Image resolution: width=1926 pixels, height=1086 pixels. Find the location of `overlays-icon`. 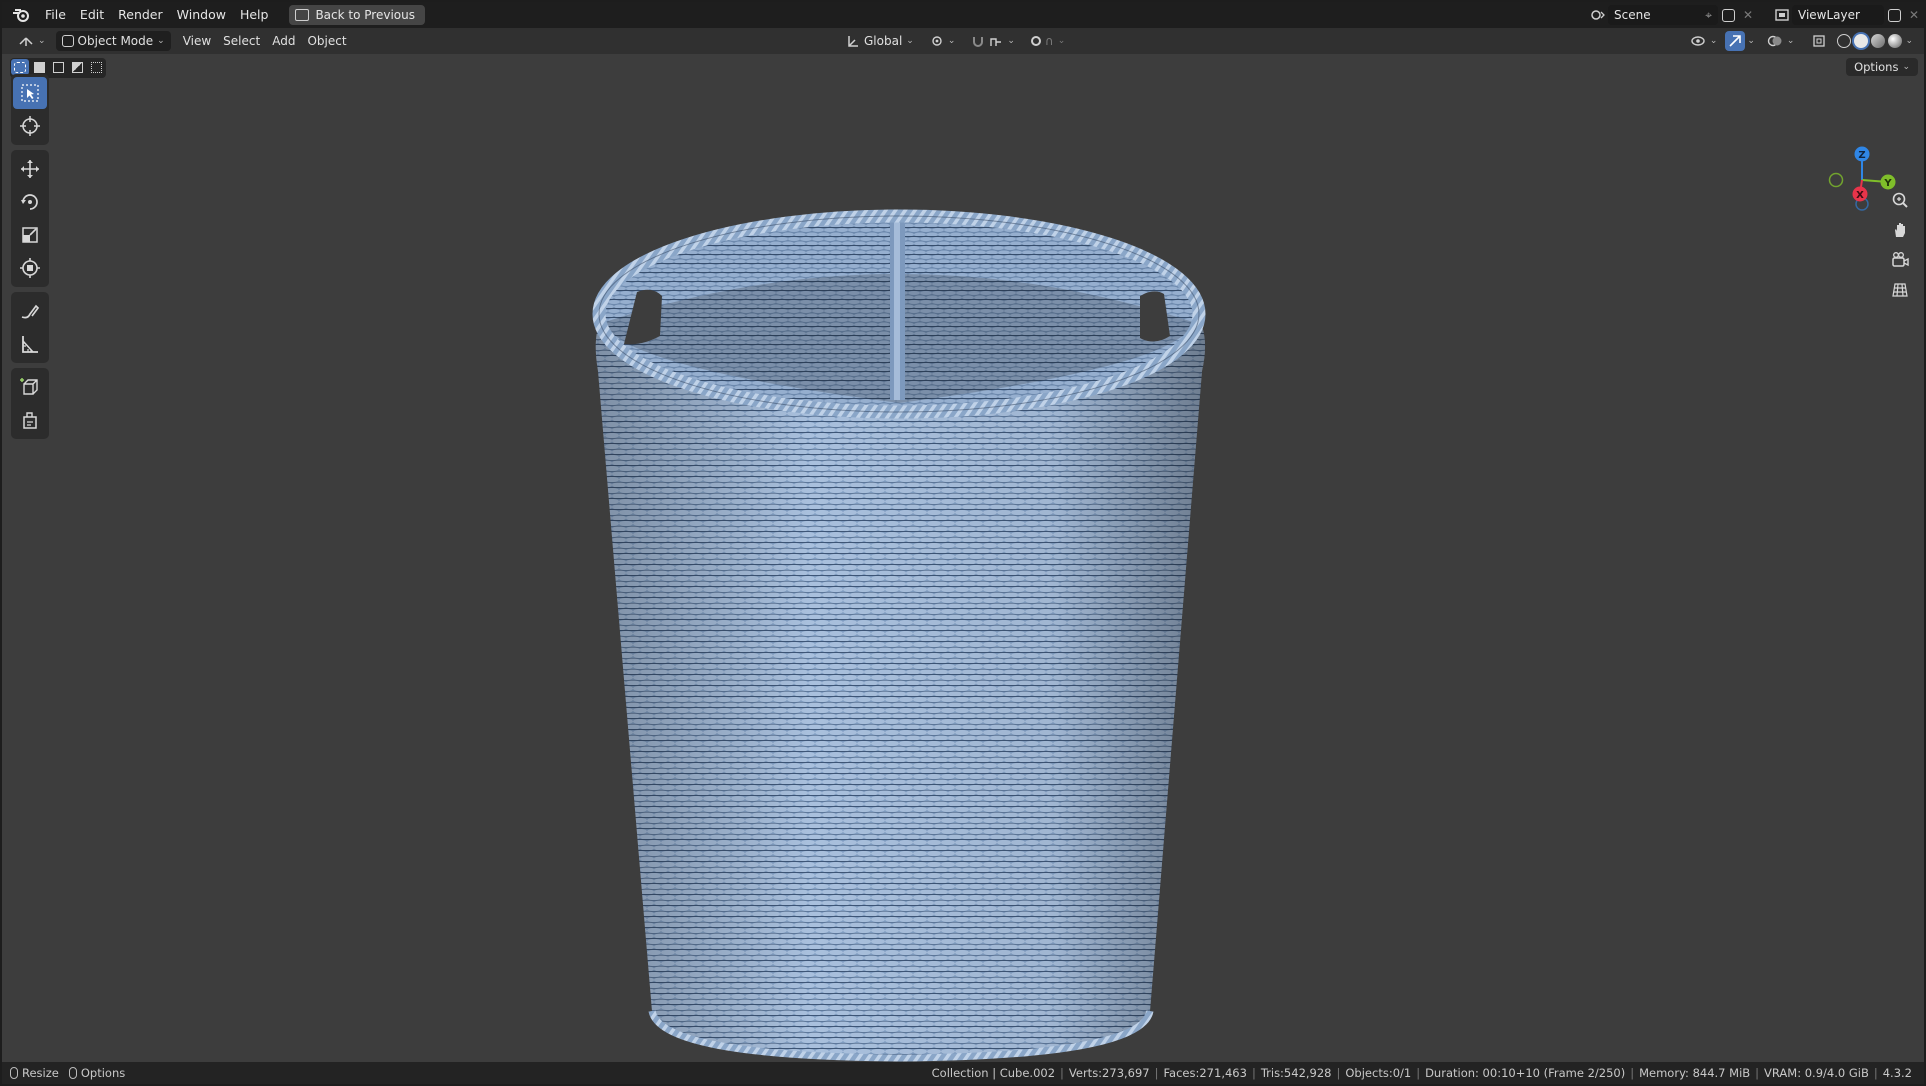

overlays-icon is located at coordinates (1774, 41).